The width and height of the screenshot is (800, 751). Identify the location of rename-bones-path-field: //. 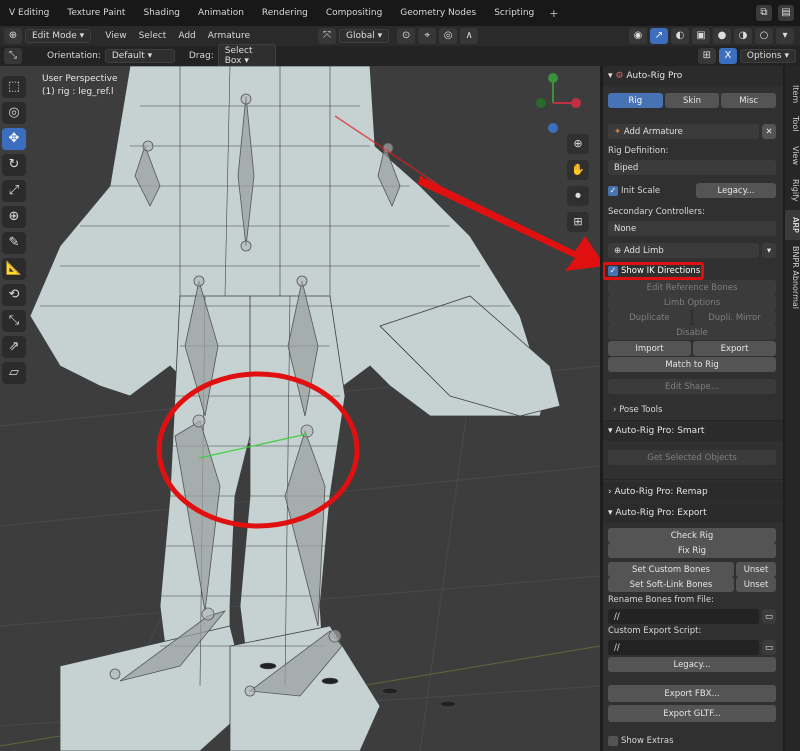
(683, 616).